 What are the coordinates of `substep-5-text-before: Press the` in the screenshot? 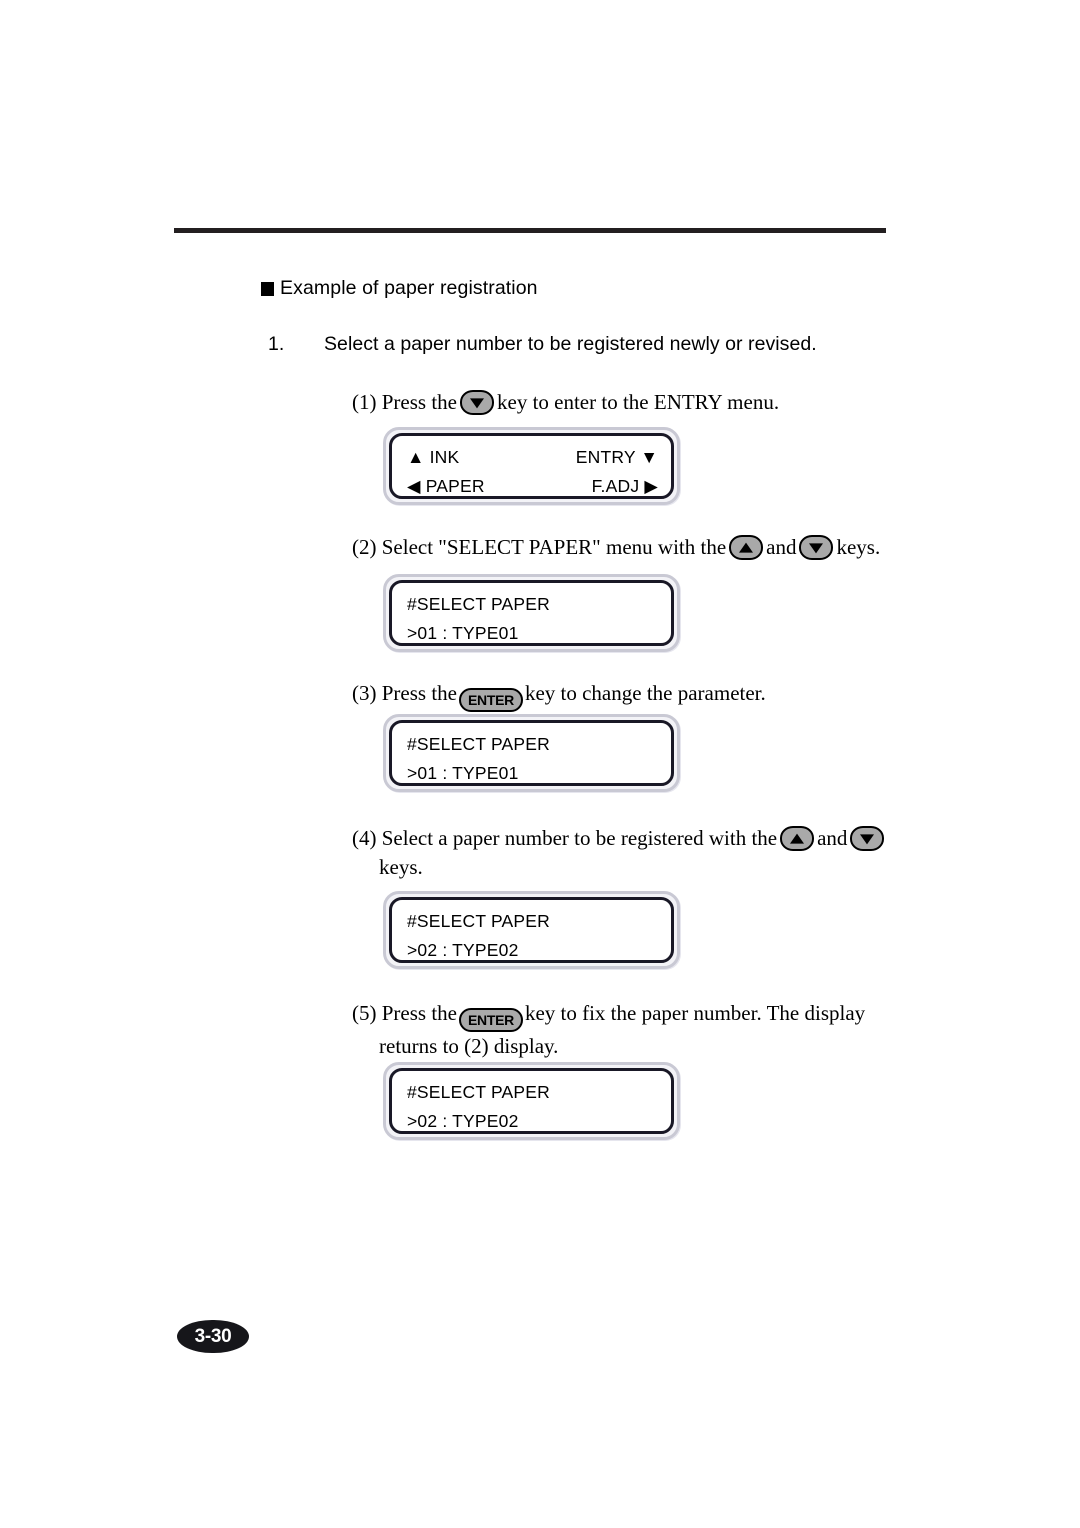 It's located at (419, 1013).